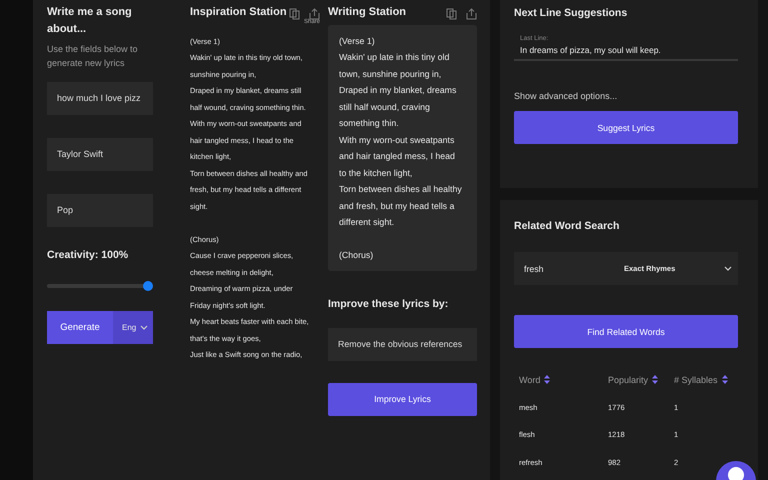 This screenshot has height=480, width=768. I want to click on column-header: # Syllables, so click(703, 379).